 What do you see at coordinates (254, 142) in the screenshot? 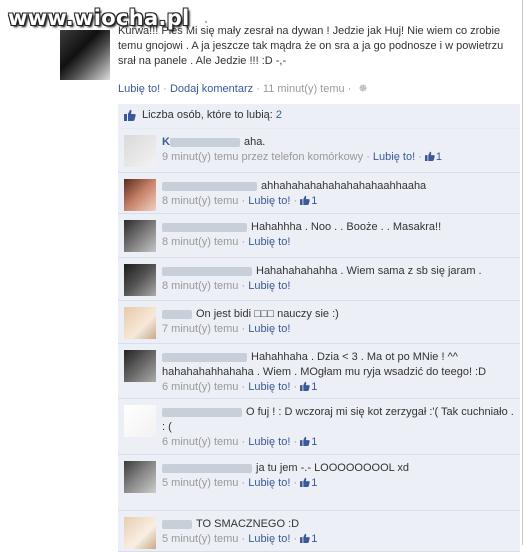
I see `comment-text: aha.` at bounding box center [254, 142].